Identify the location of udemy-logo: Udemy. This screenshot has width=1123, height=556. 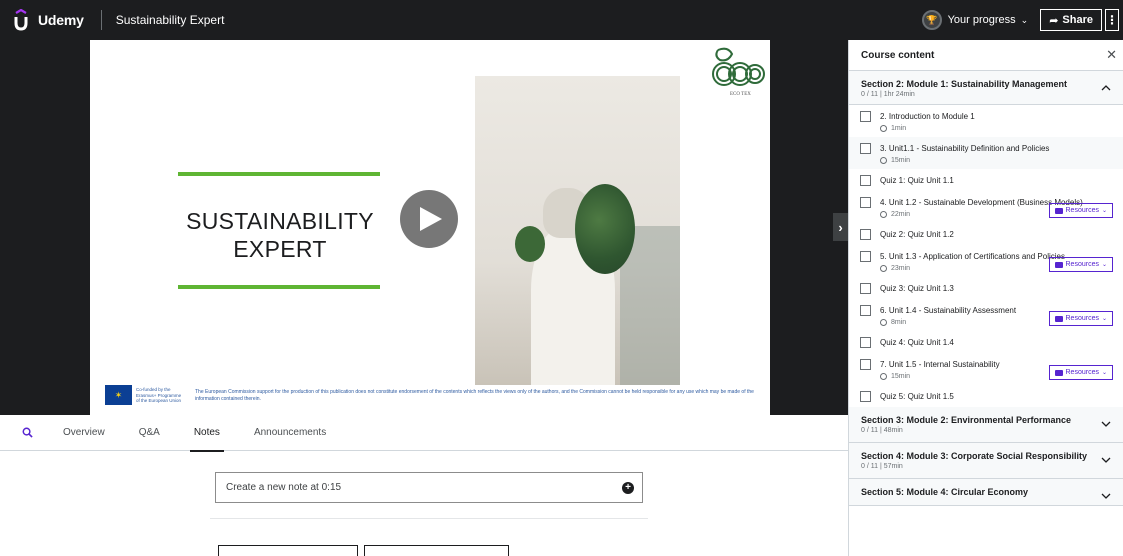
(48, 20).